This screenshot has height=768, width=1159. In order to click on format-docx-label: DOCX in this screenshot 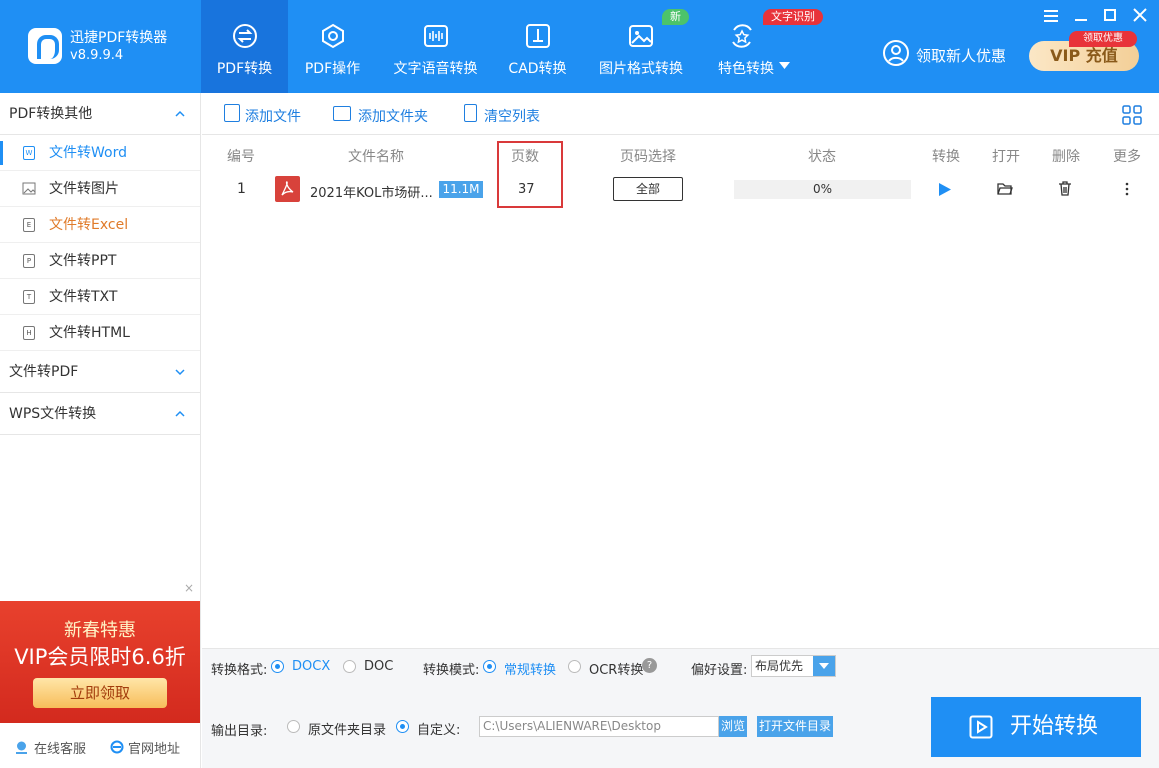, I will do `click(311, 666)`.